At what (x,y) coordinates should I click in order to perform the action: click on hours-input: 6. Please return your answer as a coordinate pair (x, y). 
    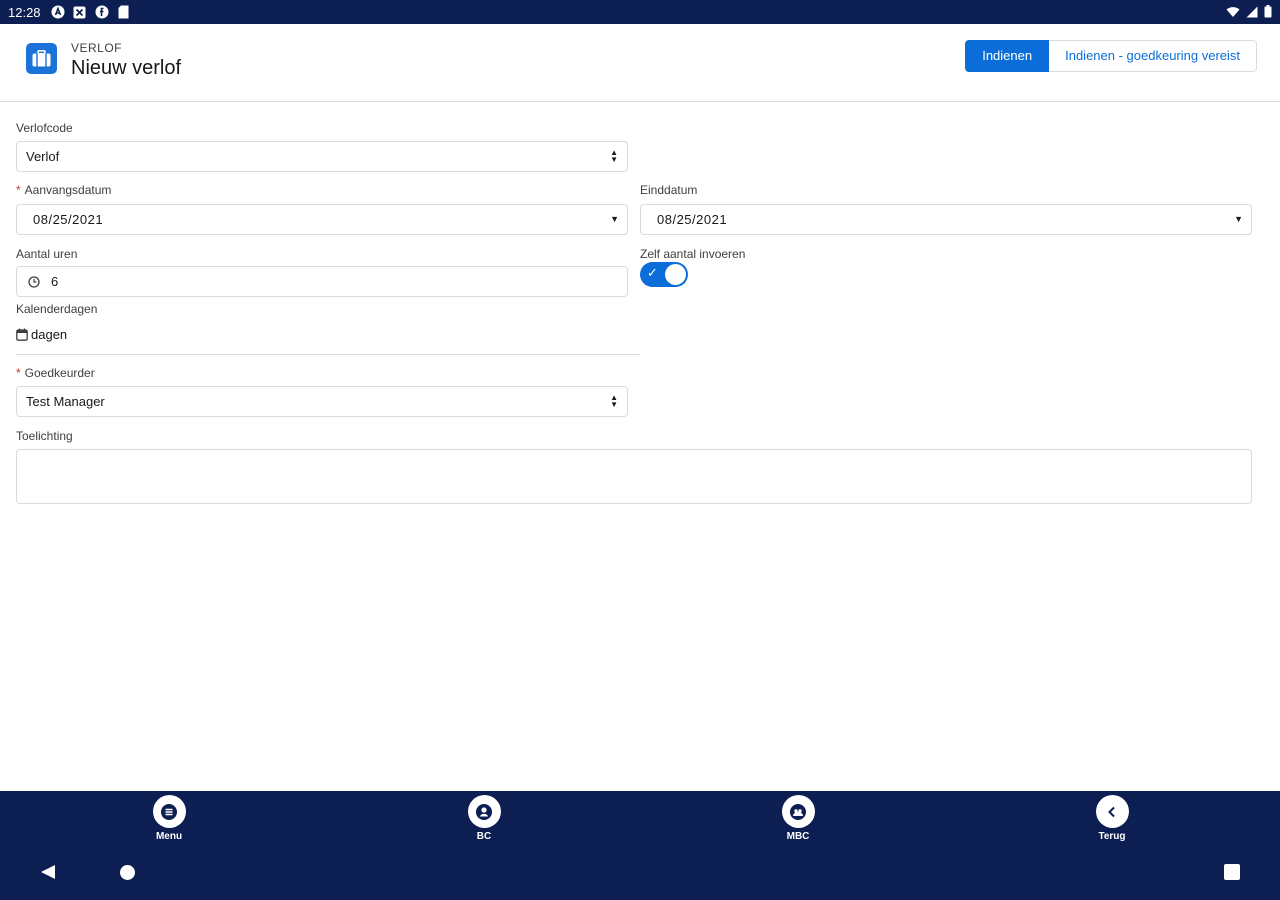
    Looking at the image, I should click on (322, 281).